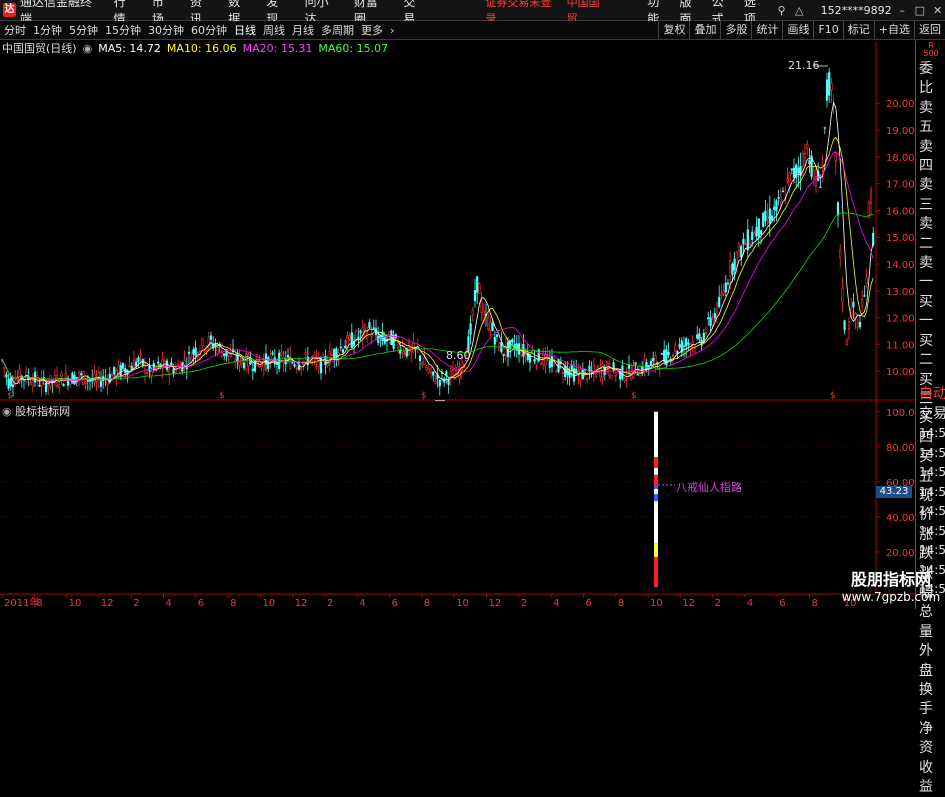  I want to click on period-intraday: 分时, so click(15, 30).